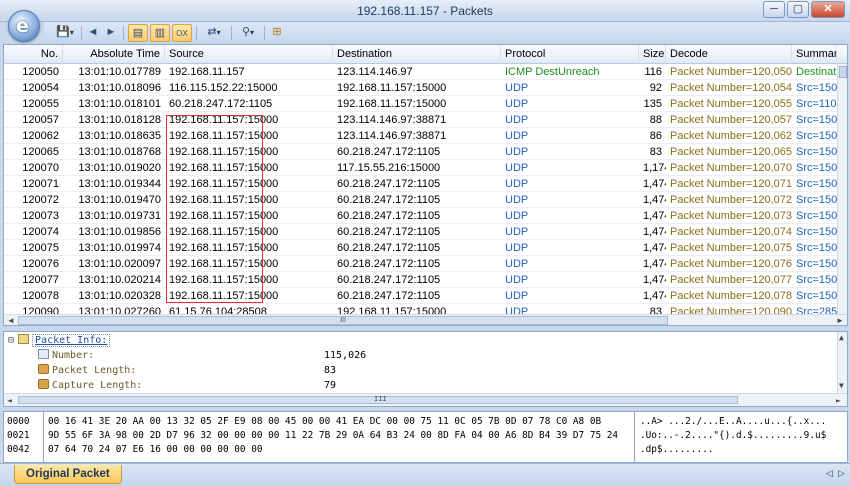 The width and height of the screenshot is (850, 486). What do you see at coordinates (43, 369) in the screenshot?
I see `property-icon` at bounding box center [43, 369].